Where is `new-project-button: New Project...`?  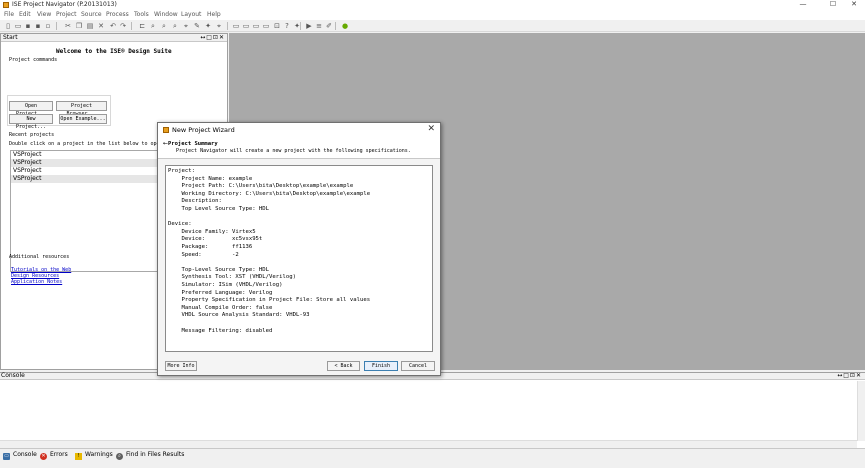
new-project-button: New Project... is located at coordinates (31, 122).